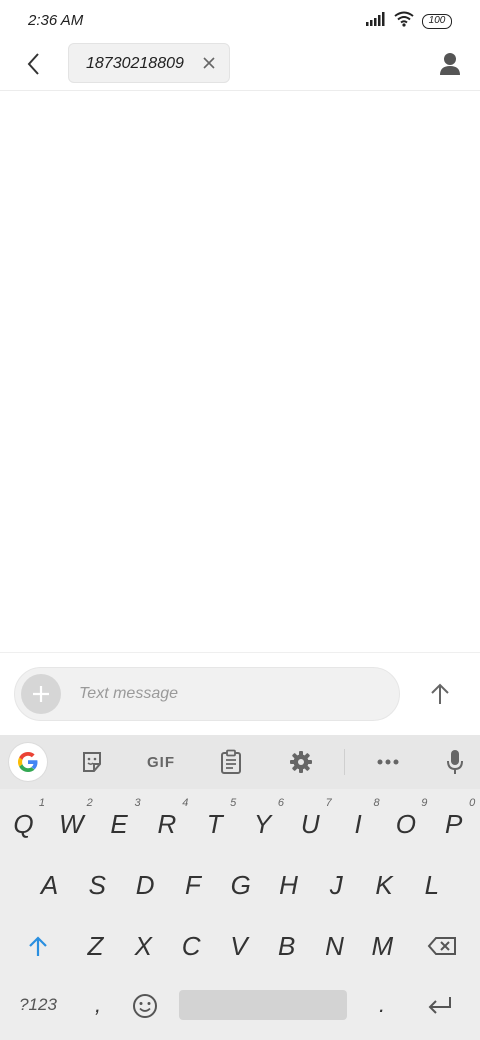 Image resolution: width=480 pixels, height=1040 pixels. I want to click on key-label: Y, so click(262, 823).